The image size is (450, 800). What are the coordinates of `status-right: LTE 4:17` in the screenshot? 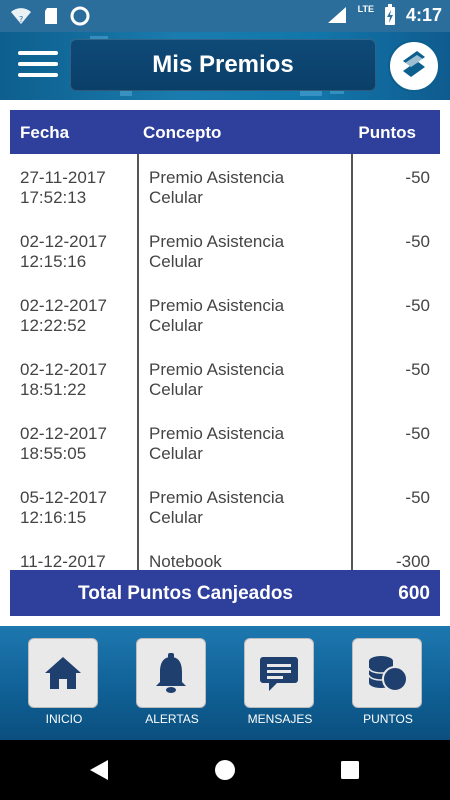 It's located at (384, 15).